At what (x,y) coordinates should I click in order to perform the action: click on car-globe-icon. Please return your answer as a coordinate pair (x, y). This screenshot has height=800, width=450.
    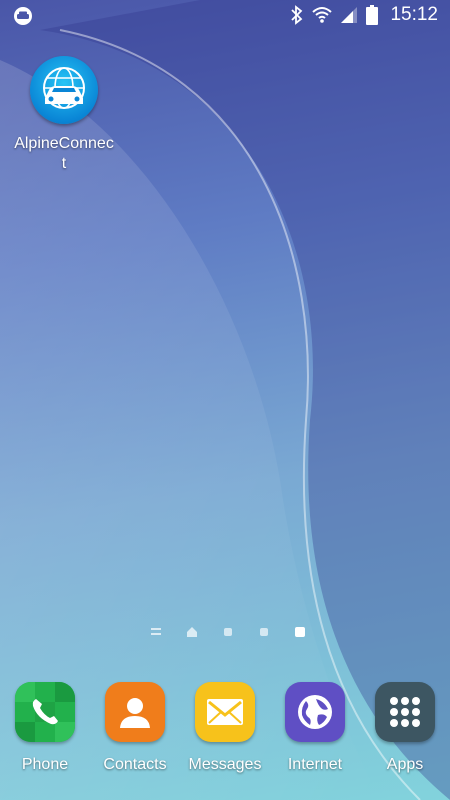
    Looking at the image, I should click on (64, 90).